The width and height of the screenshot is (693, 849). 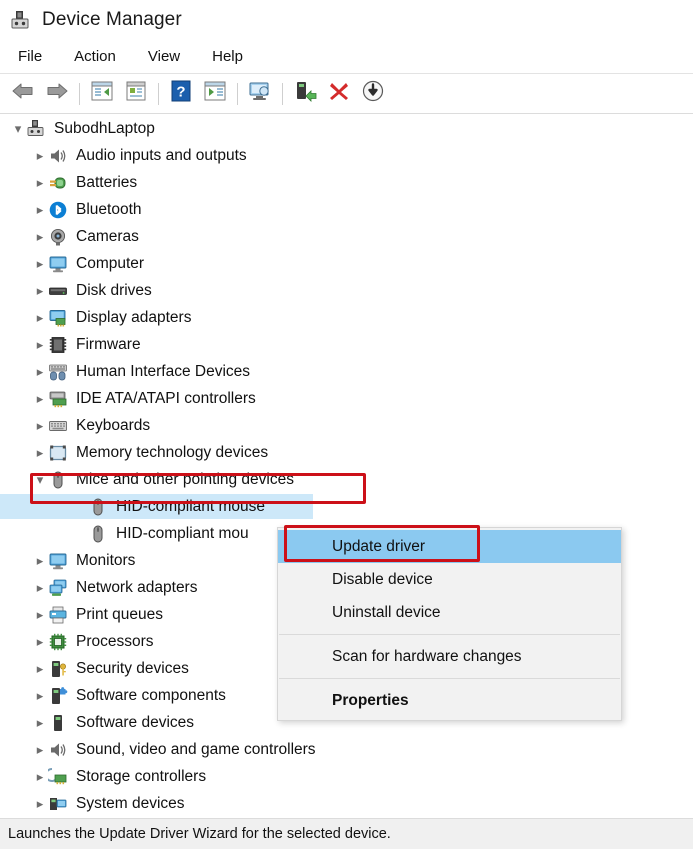 What do you see at coordinates (36, 129) in the screenshot?
I see `computer-root-icon` at bounding box center [36, 129].